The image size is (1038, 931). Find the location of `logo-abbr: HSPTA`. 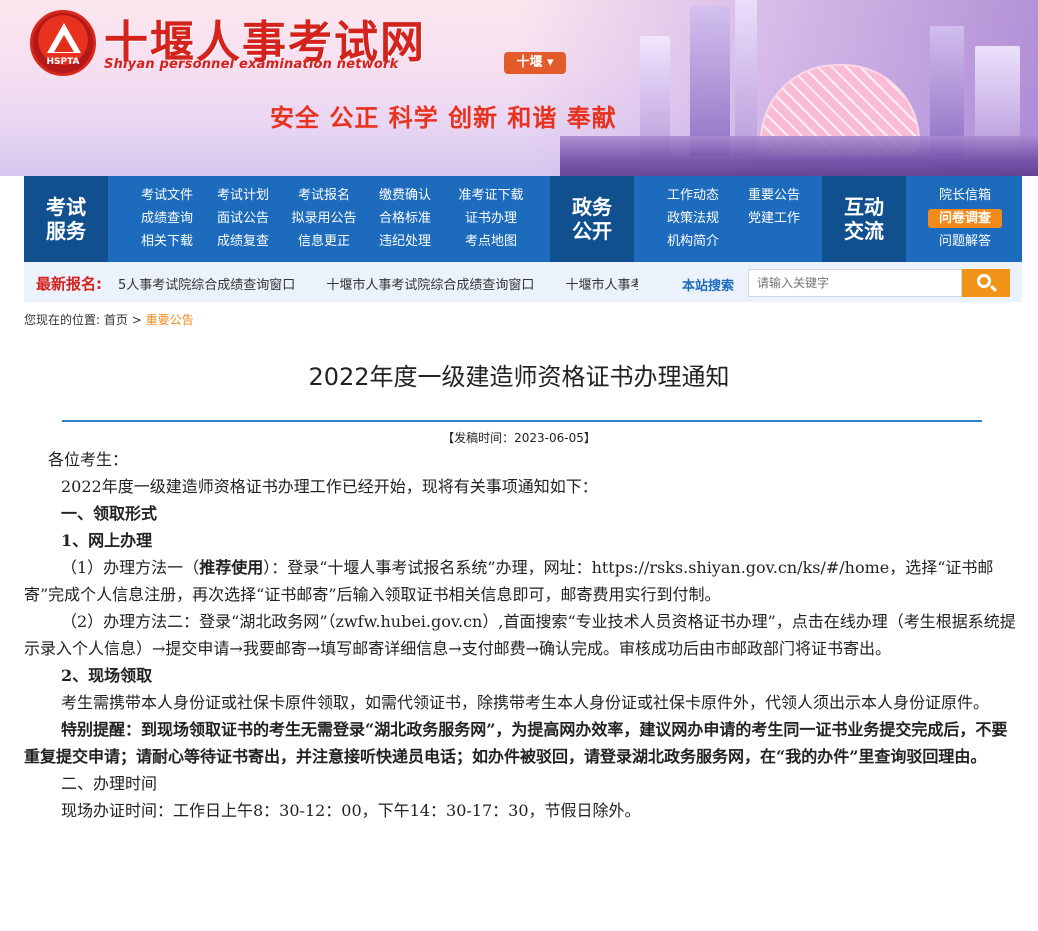

logo-abbr: HSPTA is located at coordinates (63, 62).